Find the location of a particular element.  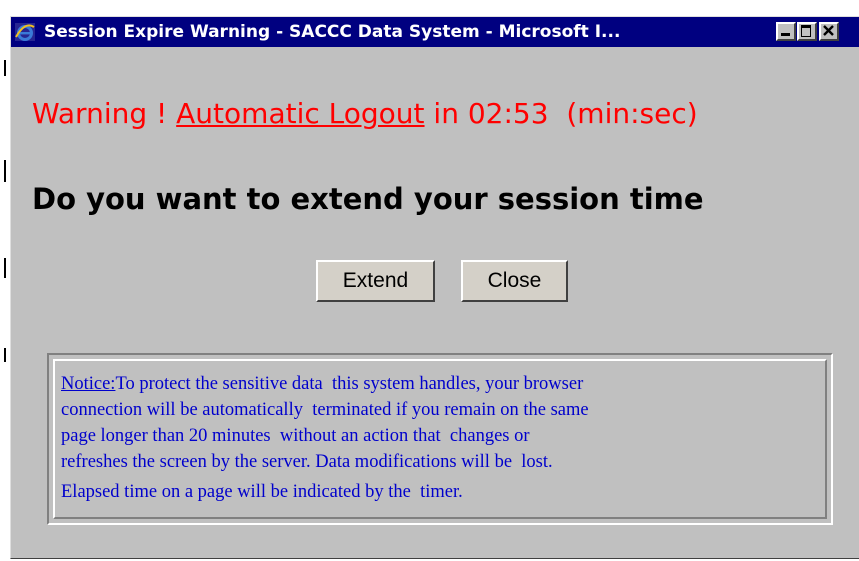

automatic-logout-link: Automatic Logout is located at coordinates (300, 113).